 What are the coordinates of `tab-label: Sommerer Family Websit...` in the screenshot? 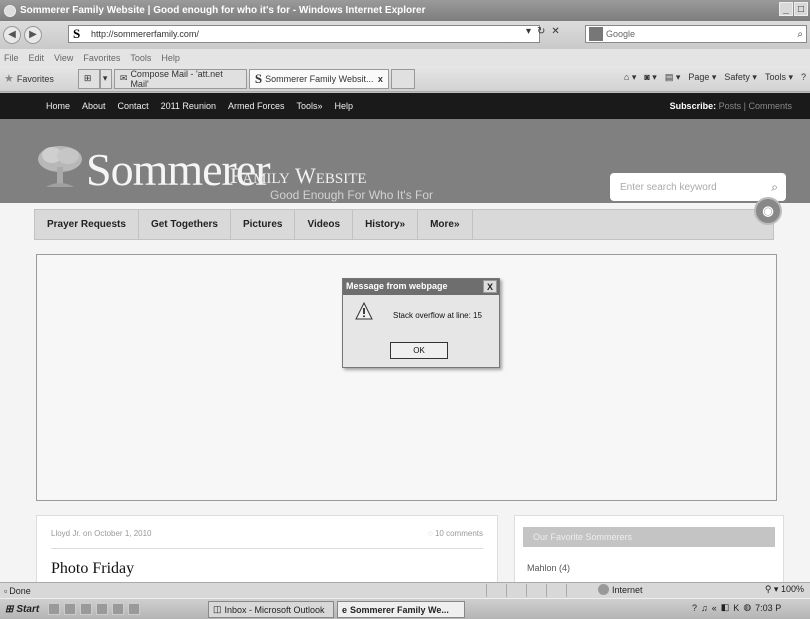 It's located at (319, 78).